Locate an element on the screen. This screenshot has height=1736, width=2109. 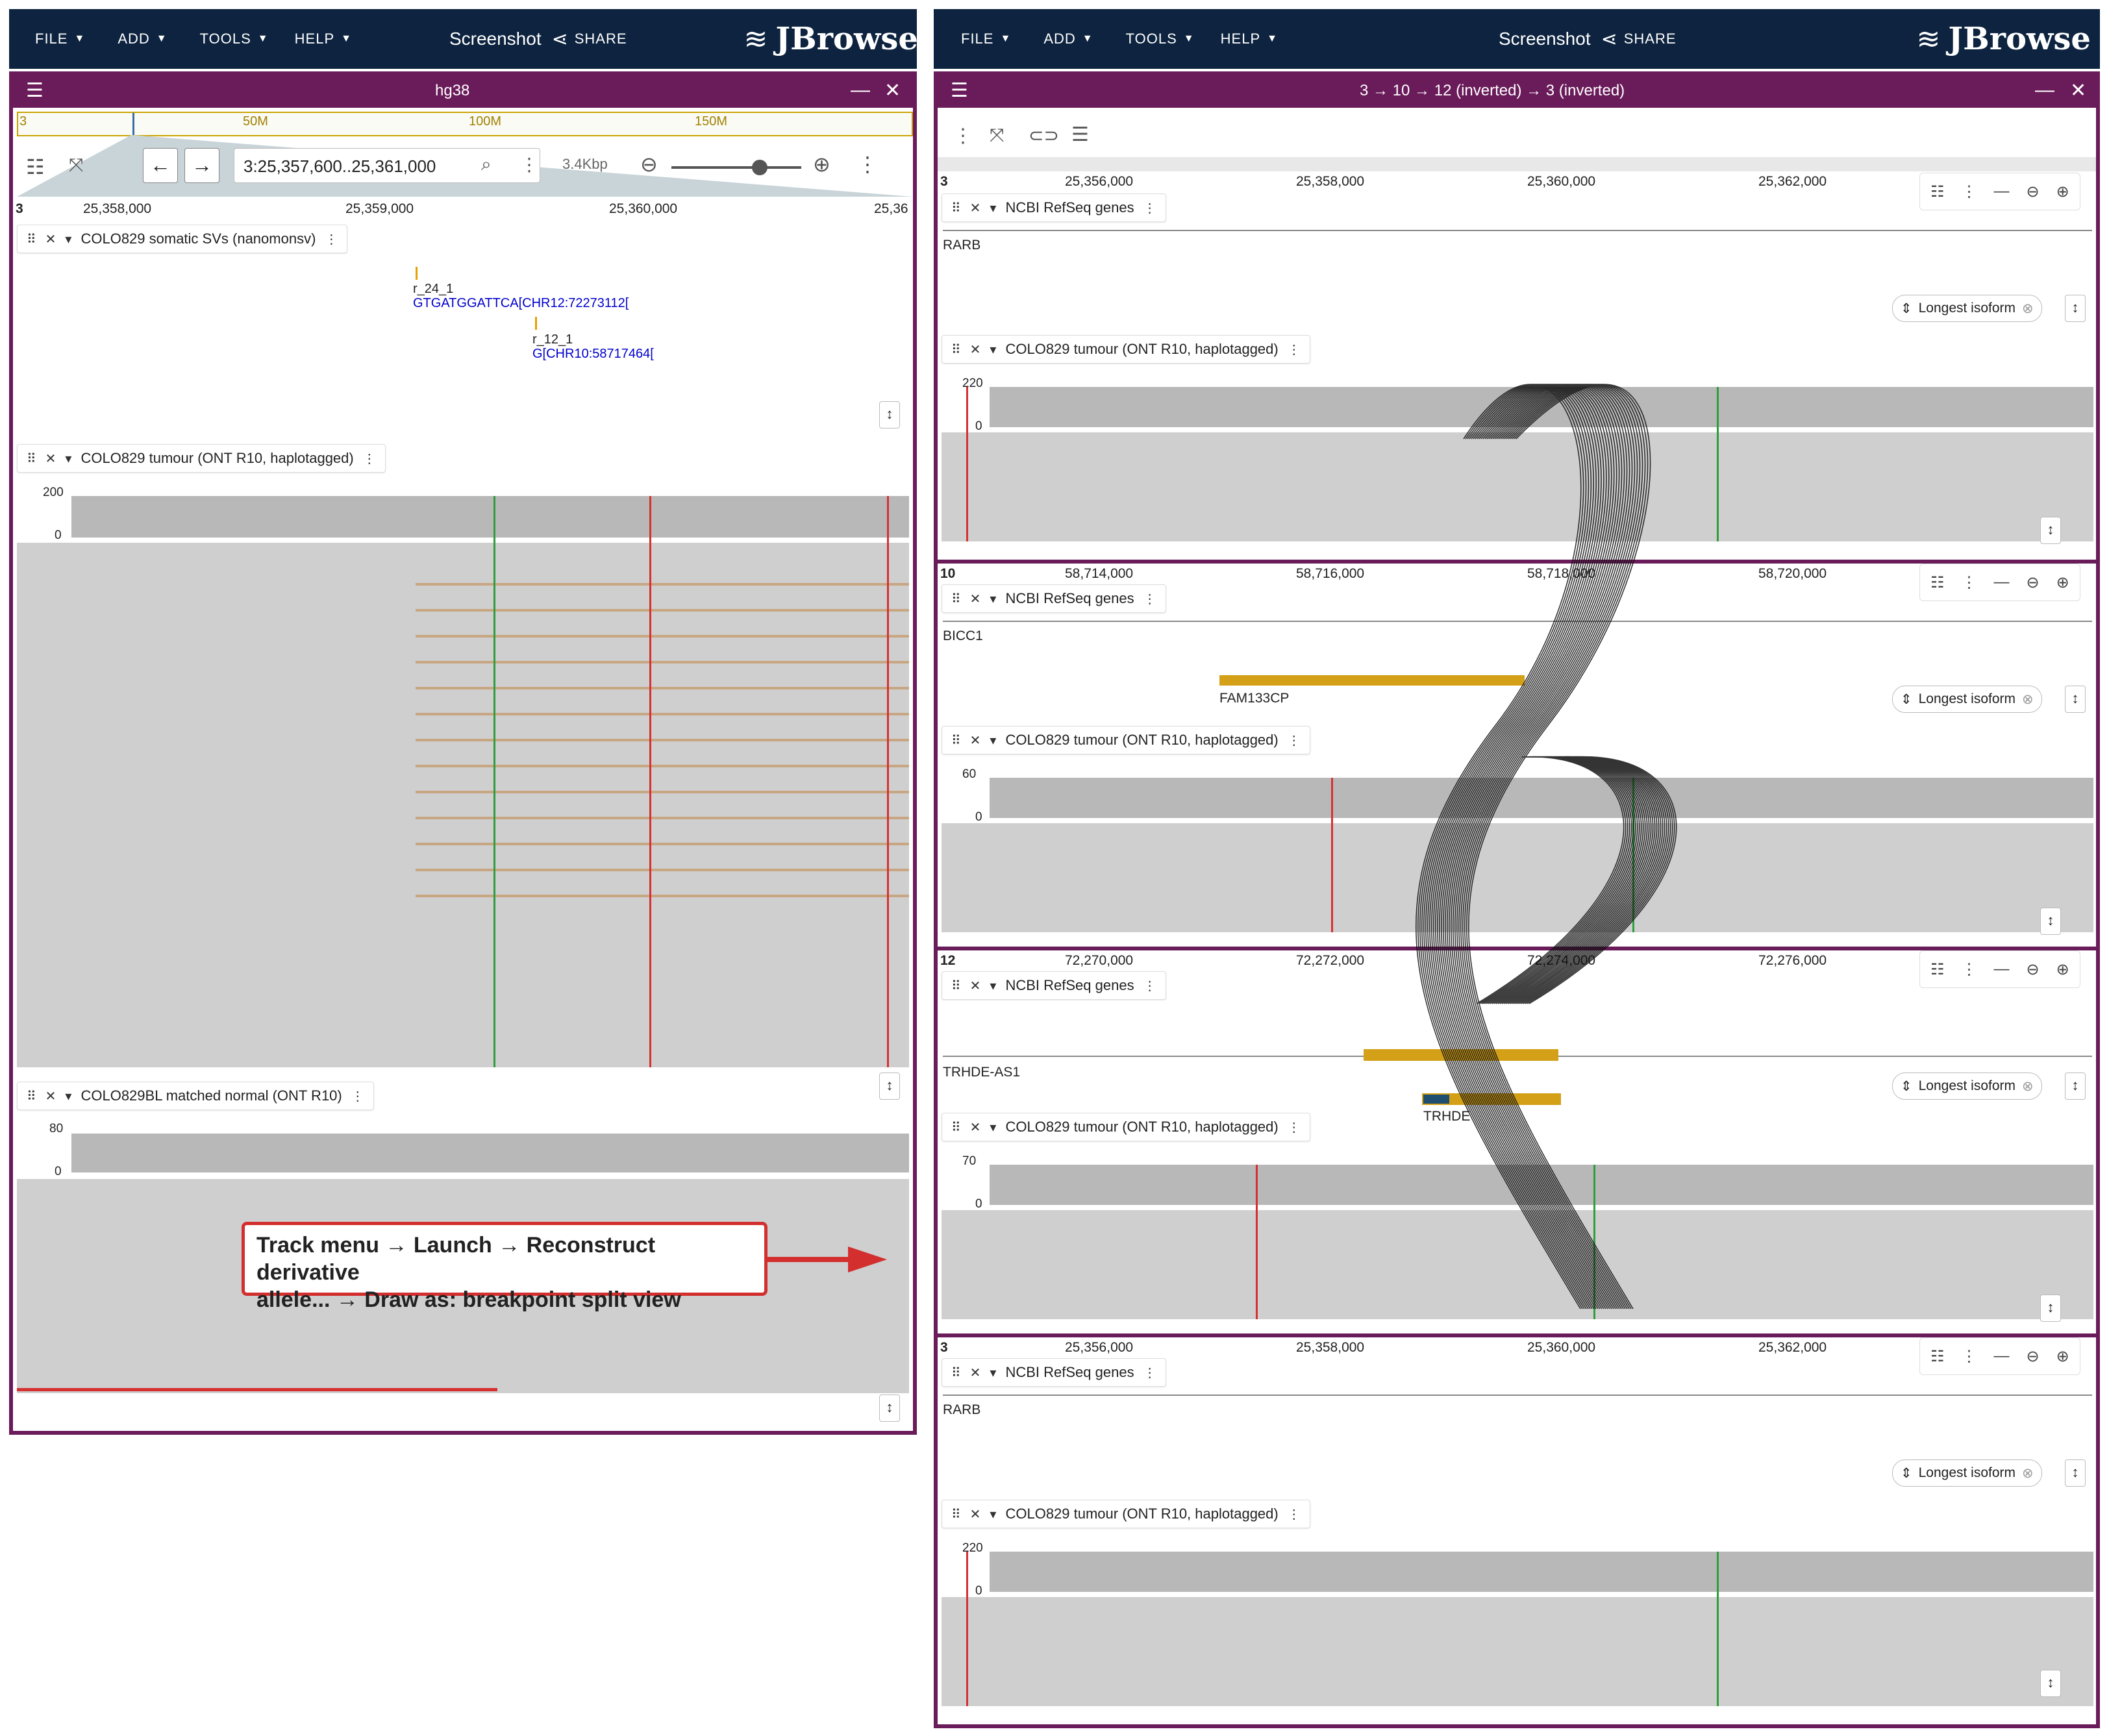
track-name: COLO829BL matched normal (ONT R10) is located at coordinates (211, 1095).